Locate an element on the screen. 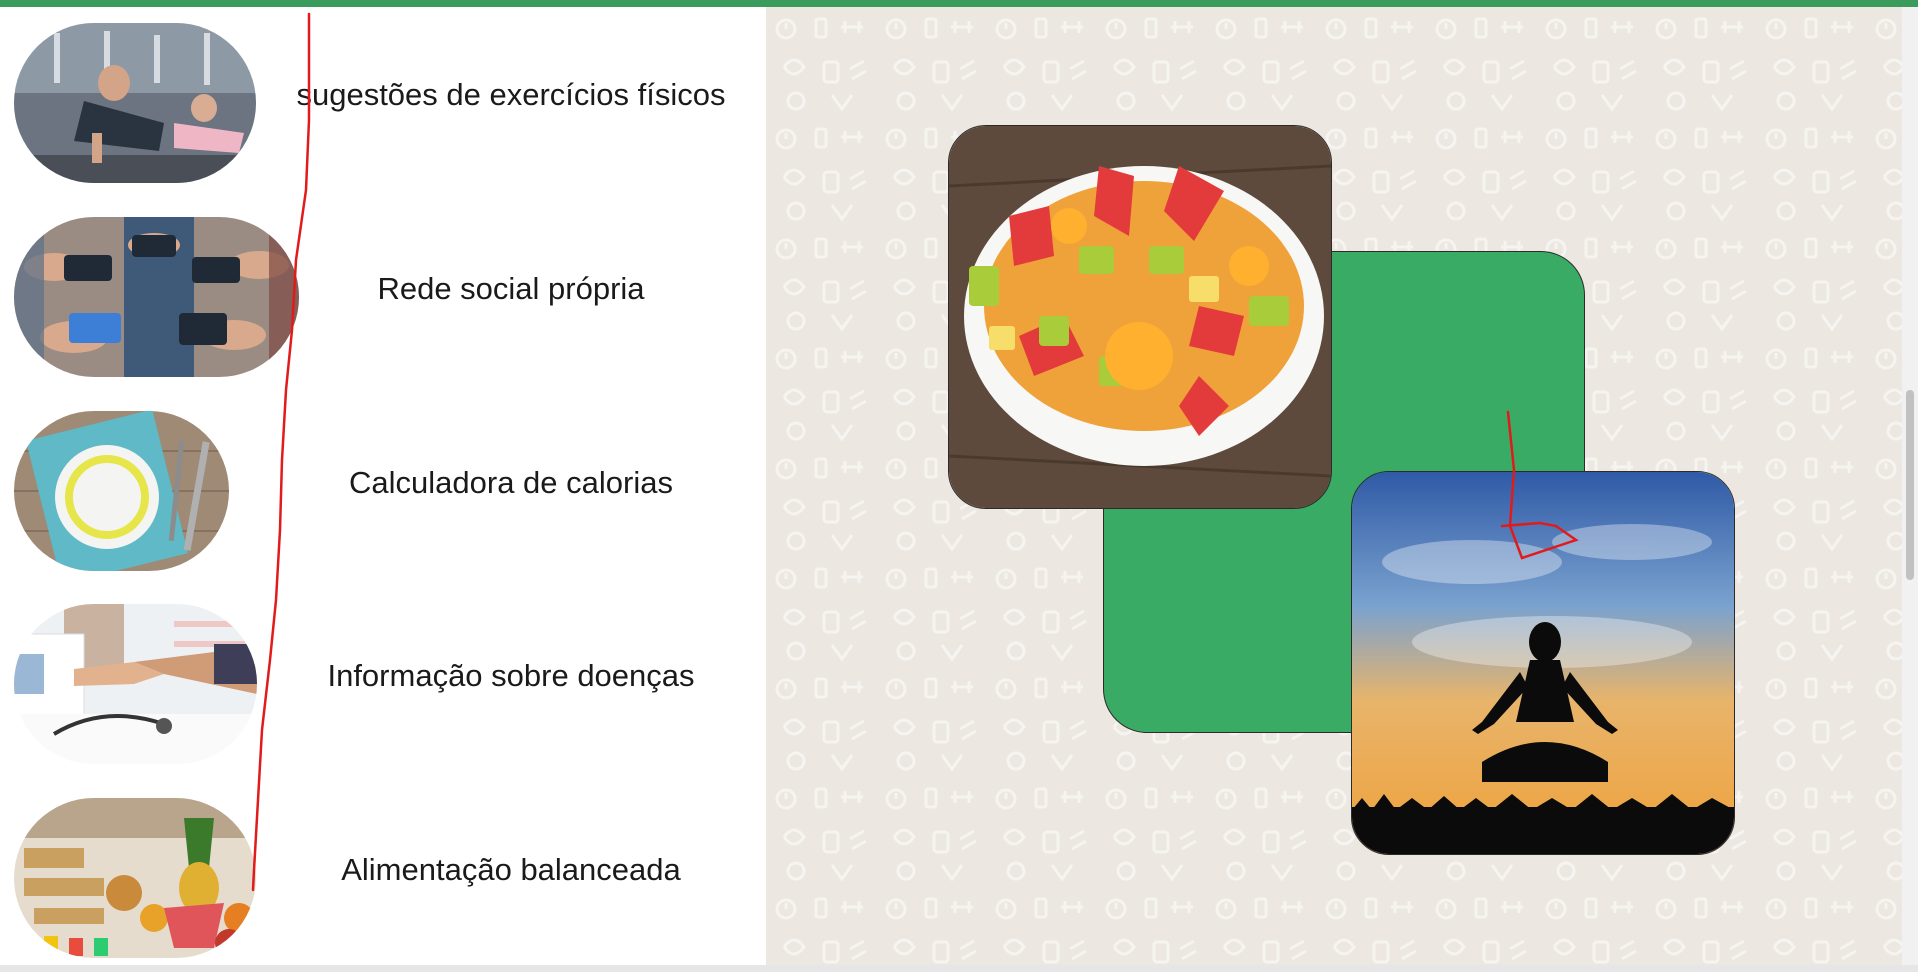 This screenshot has height=972, width=1918. vertical-scrollbar is located at coordinates (1910, 486).